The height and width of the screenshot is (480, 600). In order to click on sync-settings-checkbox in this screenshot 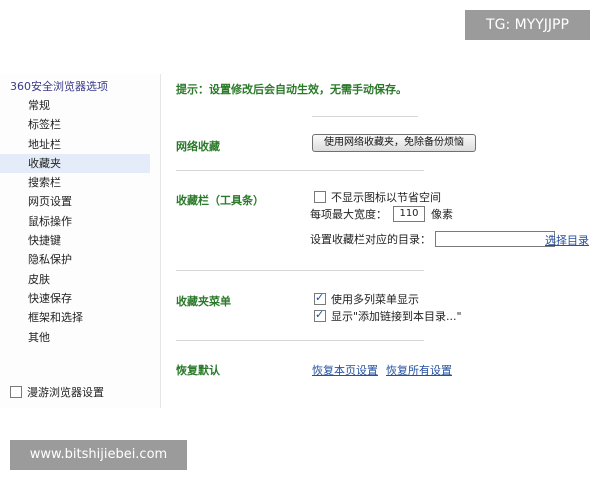, I will do `click(16, 392)`.